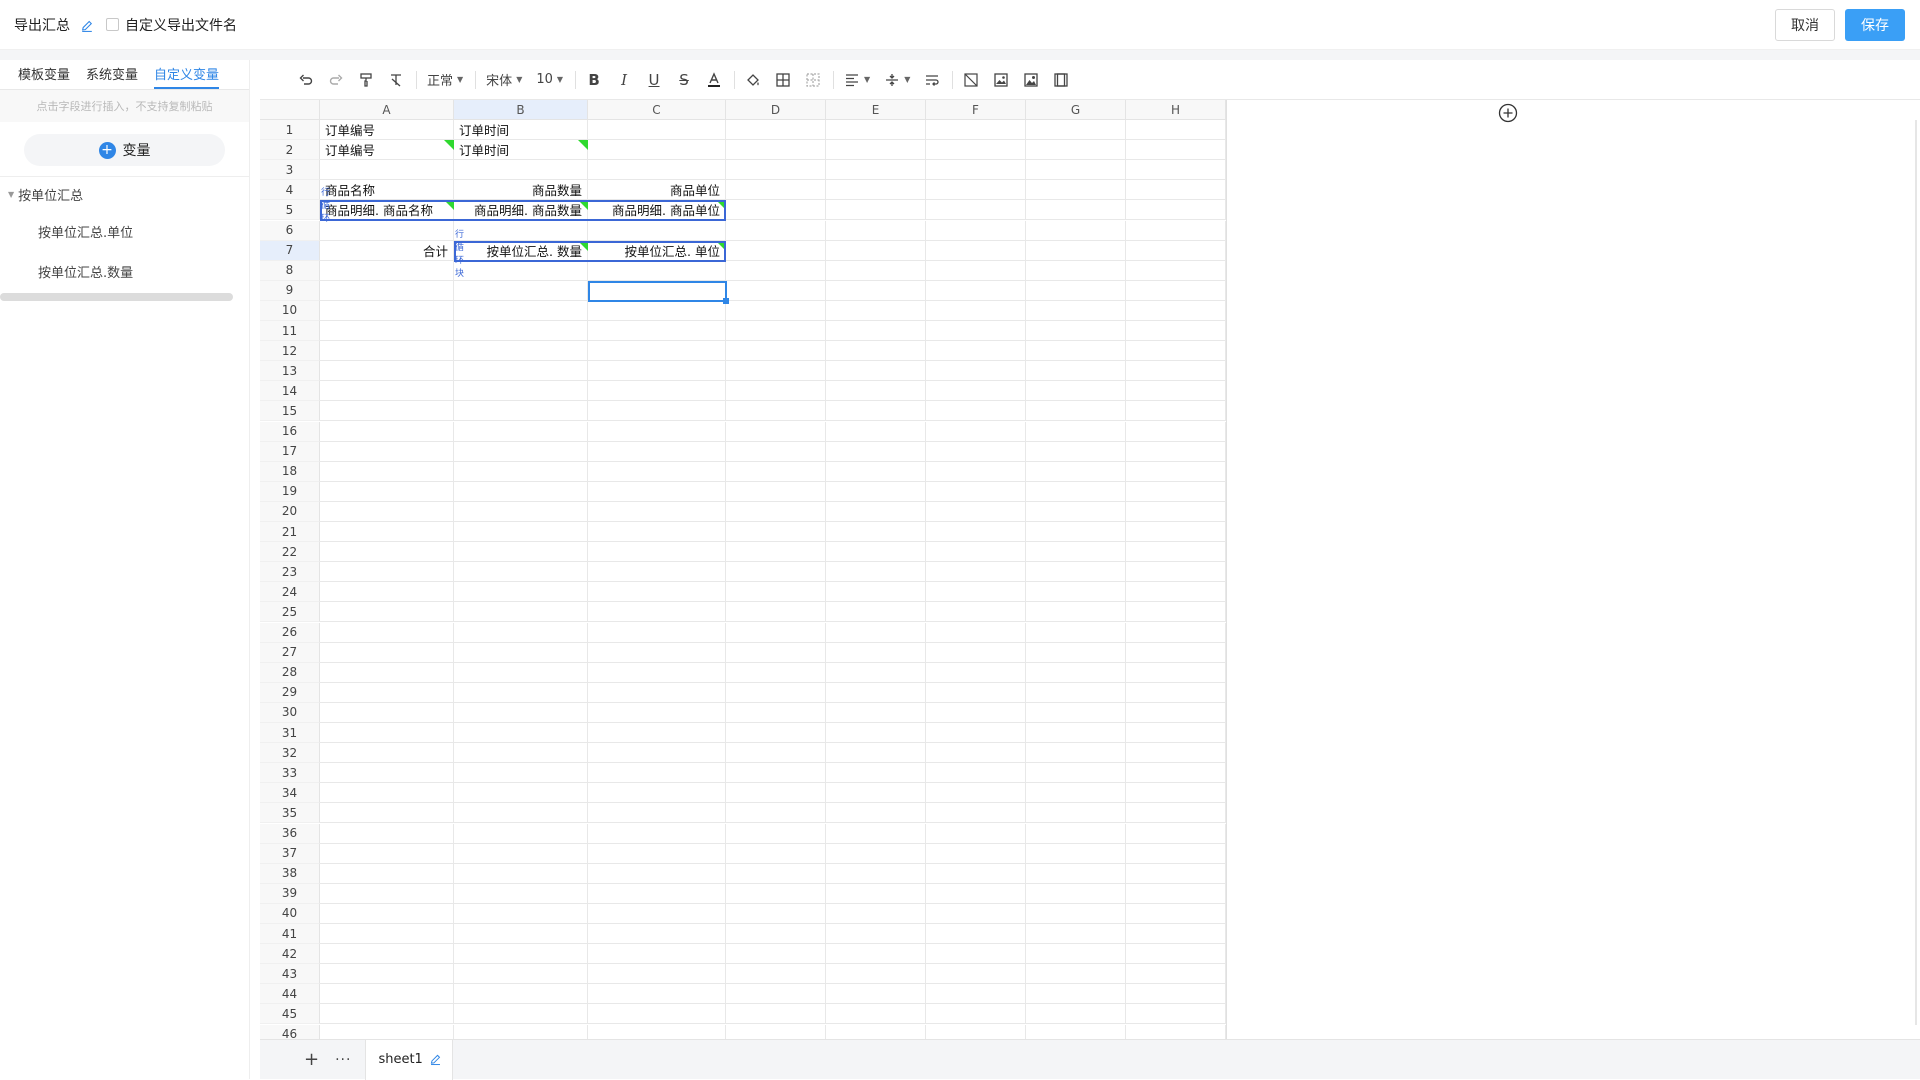 The image size is (1920, 1080). Describe the element at coordinates (783, 80) in the screenshot. I see `borders-button` at that location.